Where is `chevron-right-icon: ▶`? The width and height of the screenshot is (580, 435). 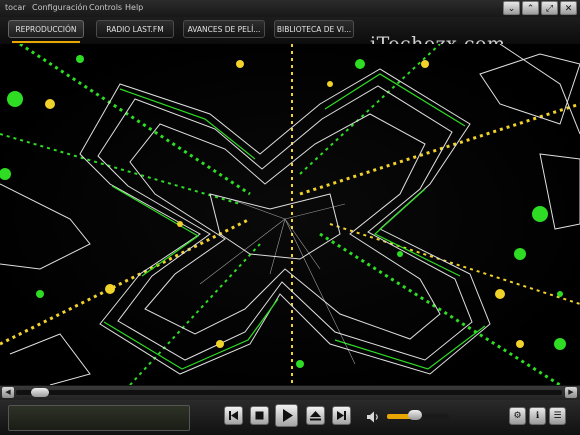 chevron-right-icon: ▶ is located at coordinates (571, 392).